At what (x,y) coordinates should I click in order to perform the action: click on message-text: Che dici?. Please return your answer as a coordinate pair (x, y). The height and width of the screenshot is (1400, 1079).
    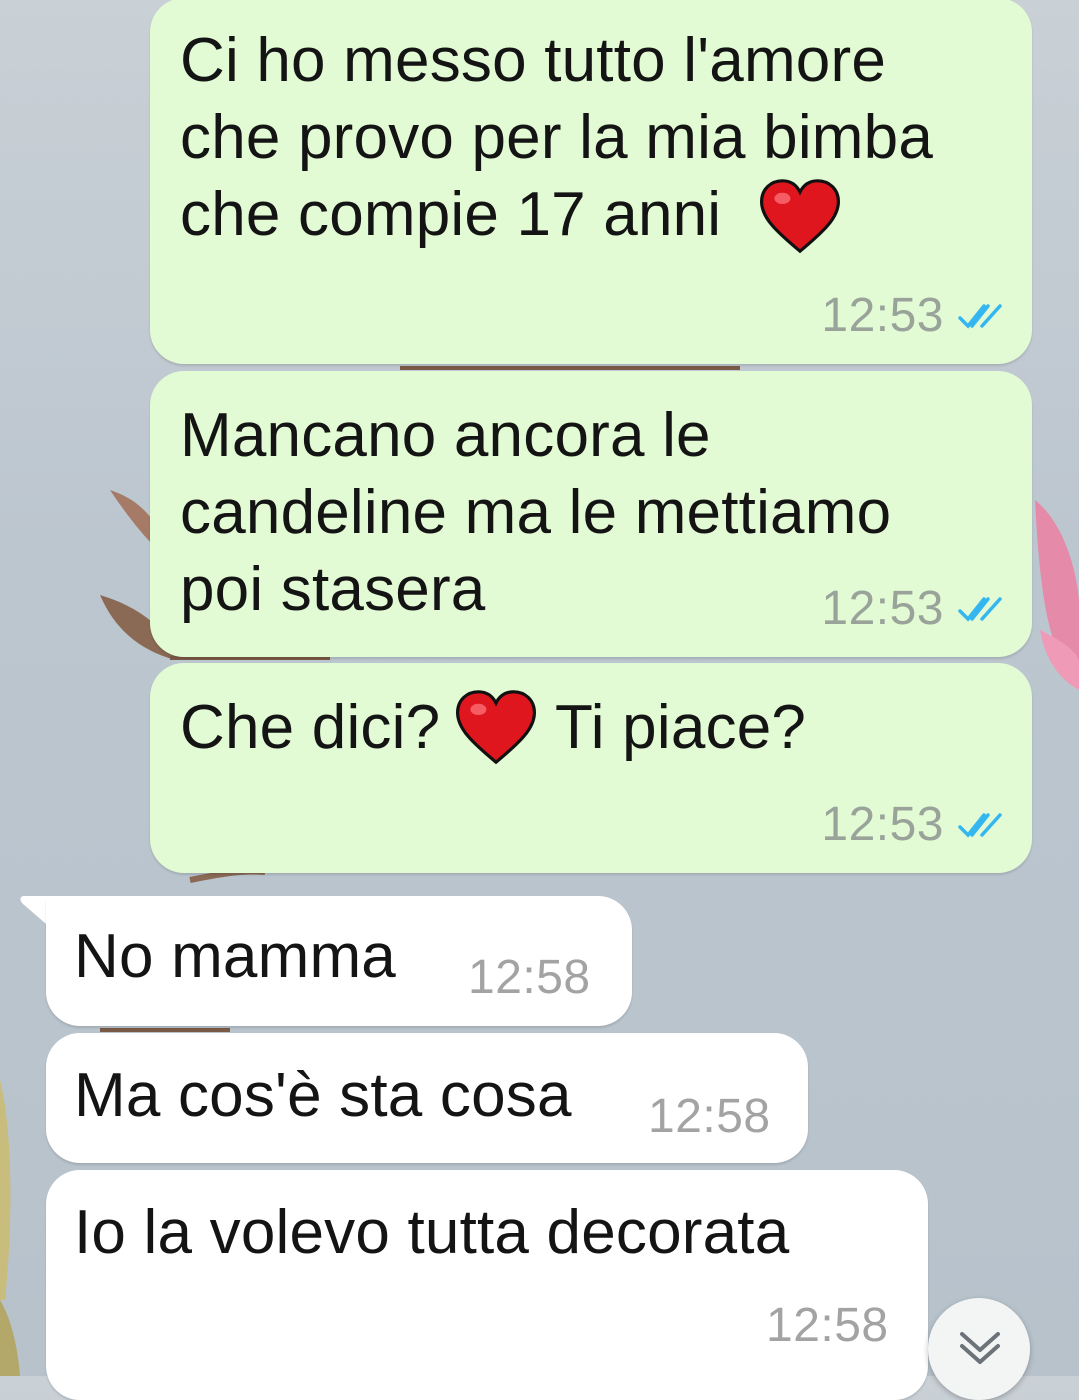
    Looking at the image, I should click on (310, 727).